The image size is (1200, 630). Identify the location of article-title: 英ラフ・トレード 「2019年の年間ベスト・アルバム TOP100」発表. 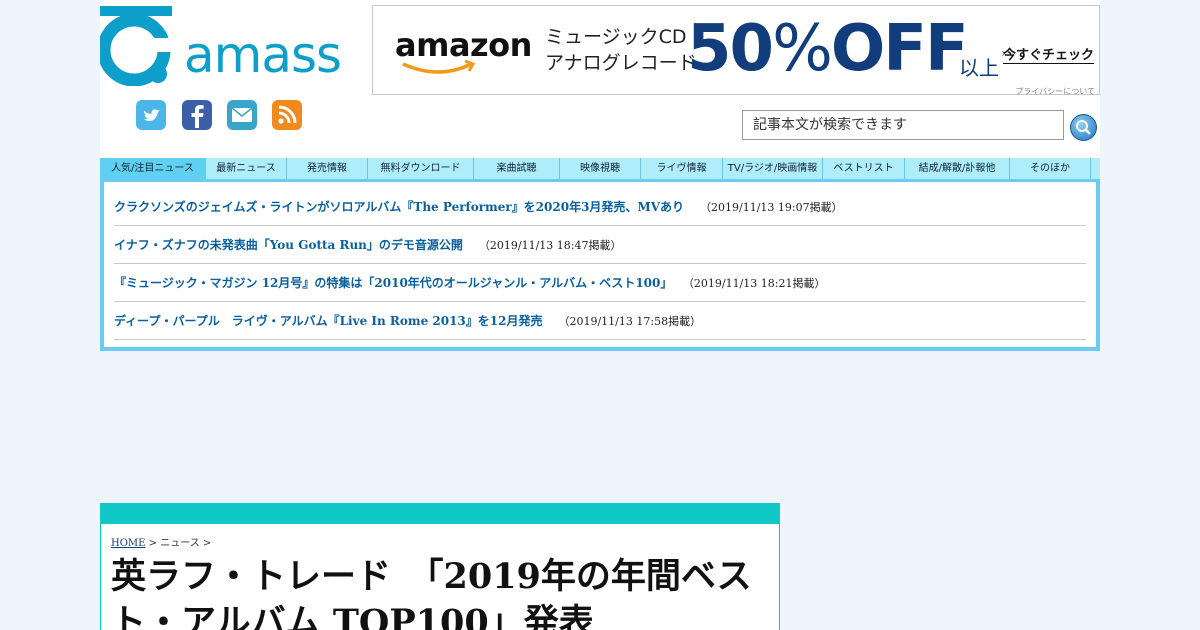
(431, 593).